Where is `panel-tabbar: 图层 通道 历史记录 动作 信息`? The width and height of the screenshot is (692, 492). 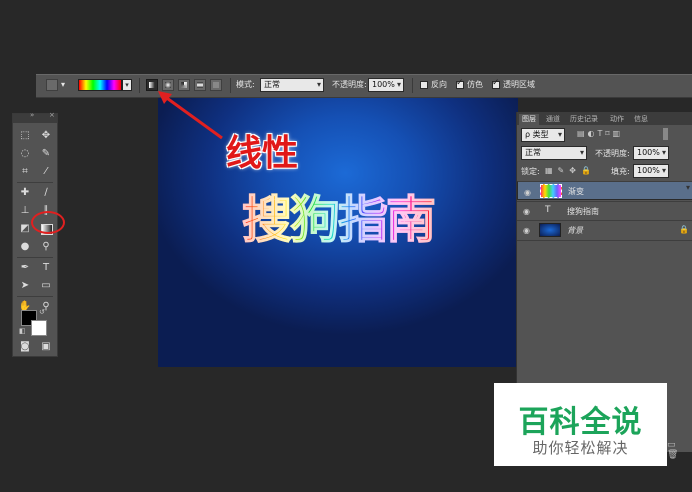 panel-tabbar: 图层 通道 历史记录 动作 信息 is located at coordinates (604, 118).